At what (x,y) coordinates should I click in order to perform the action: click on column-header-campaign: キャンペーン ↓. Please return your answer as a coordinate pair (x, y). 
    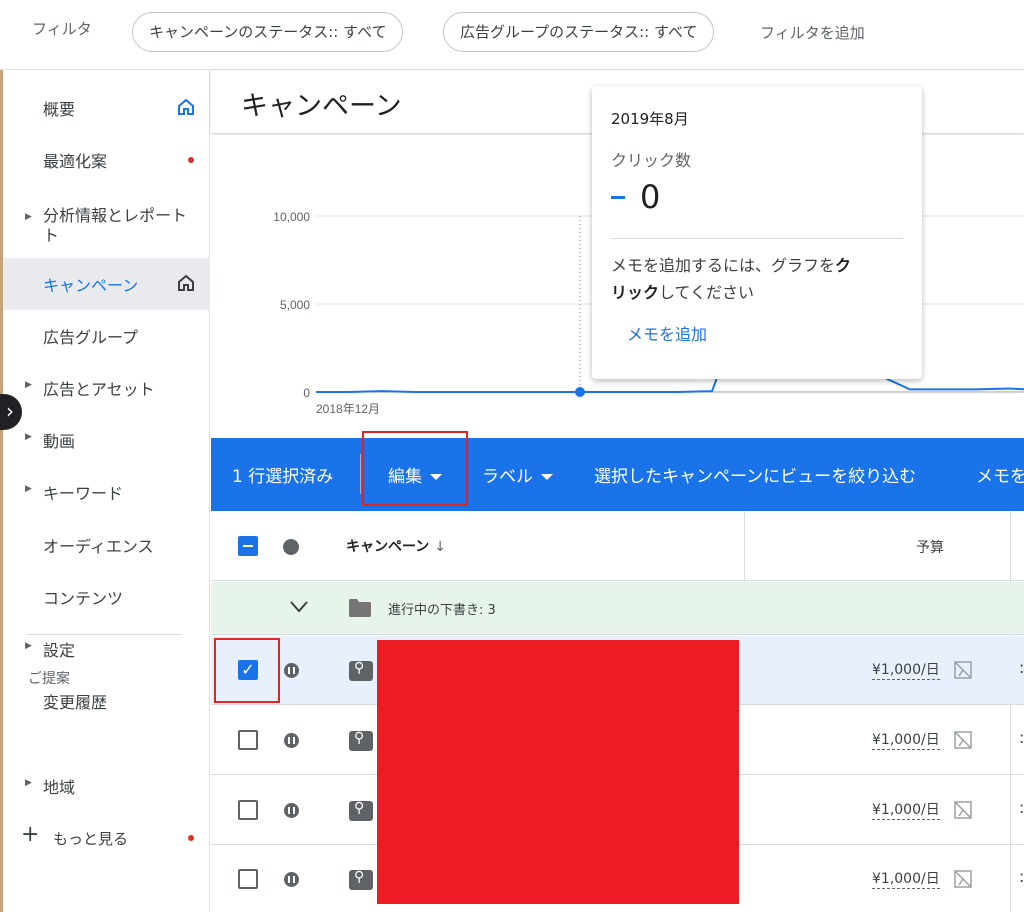
    Looking at the image, I should click on (396, 546).